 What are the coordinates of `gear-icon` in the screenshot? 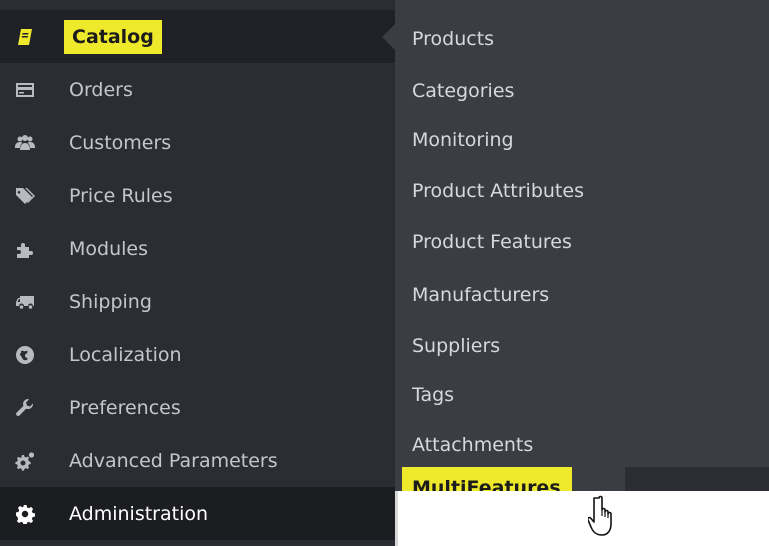 It's located at (25, 514).